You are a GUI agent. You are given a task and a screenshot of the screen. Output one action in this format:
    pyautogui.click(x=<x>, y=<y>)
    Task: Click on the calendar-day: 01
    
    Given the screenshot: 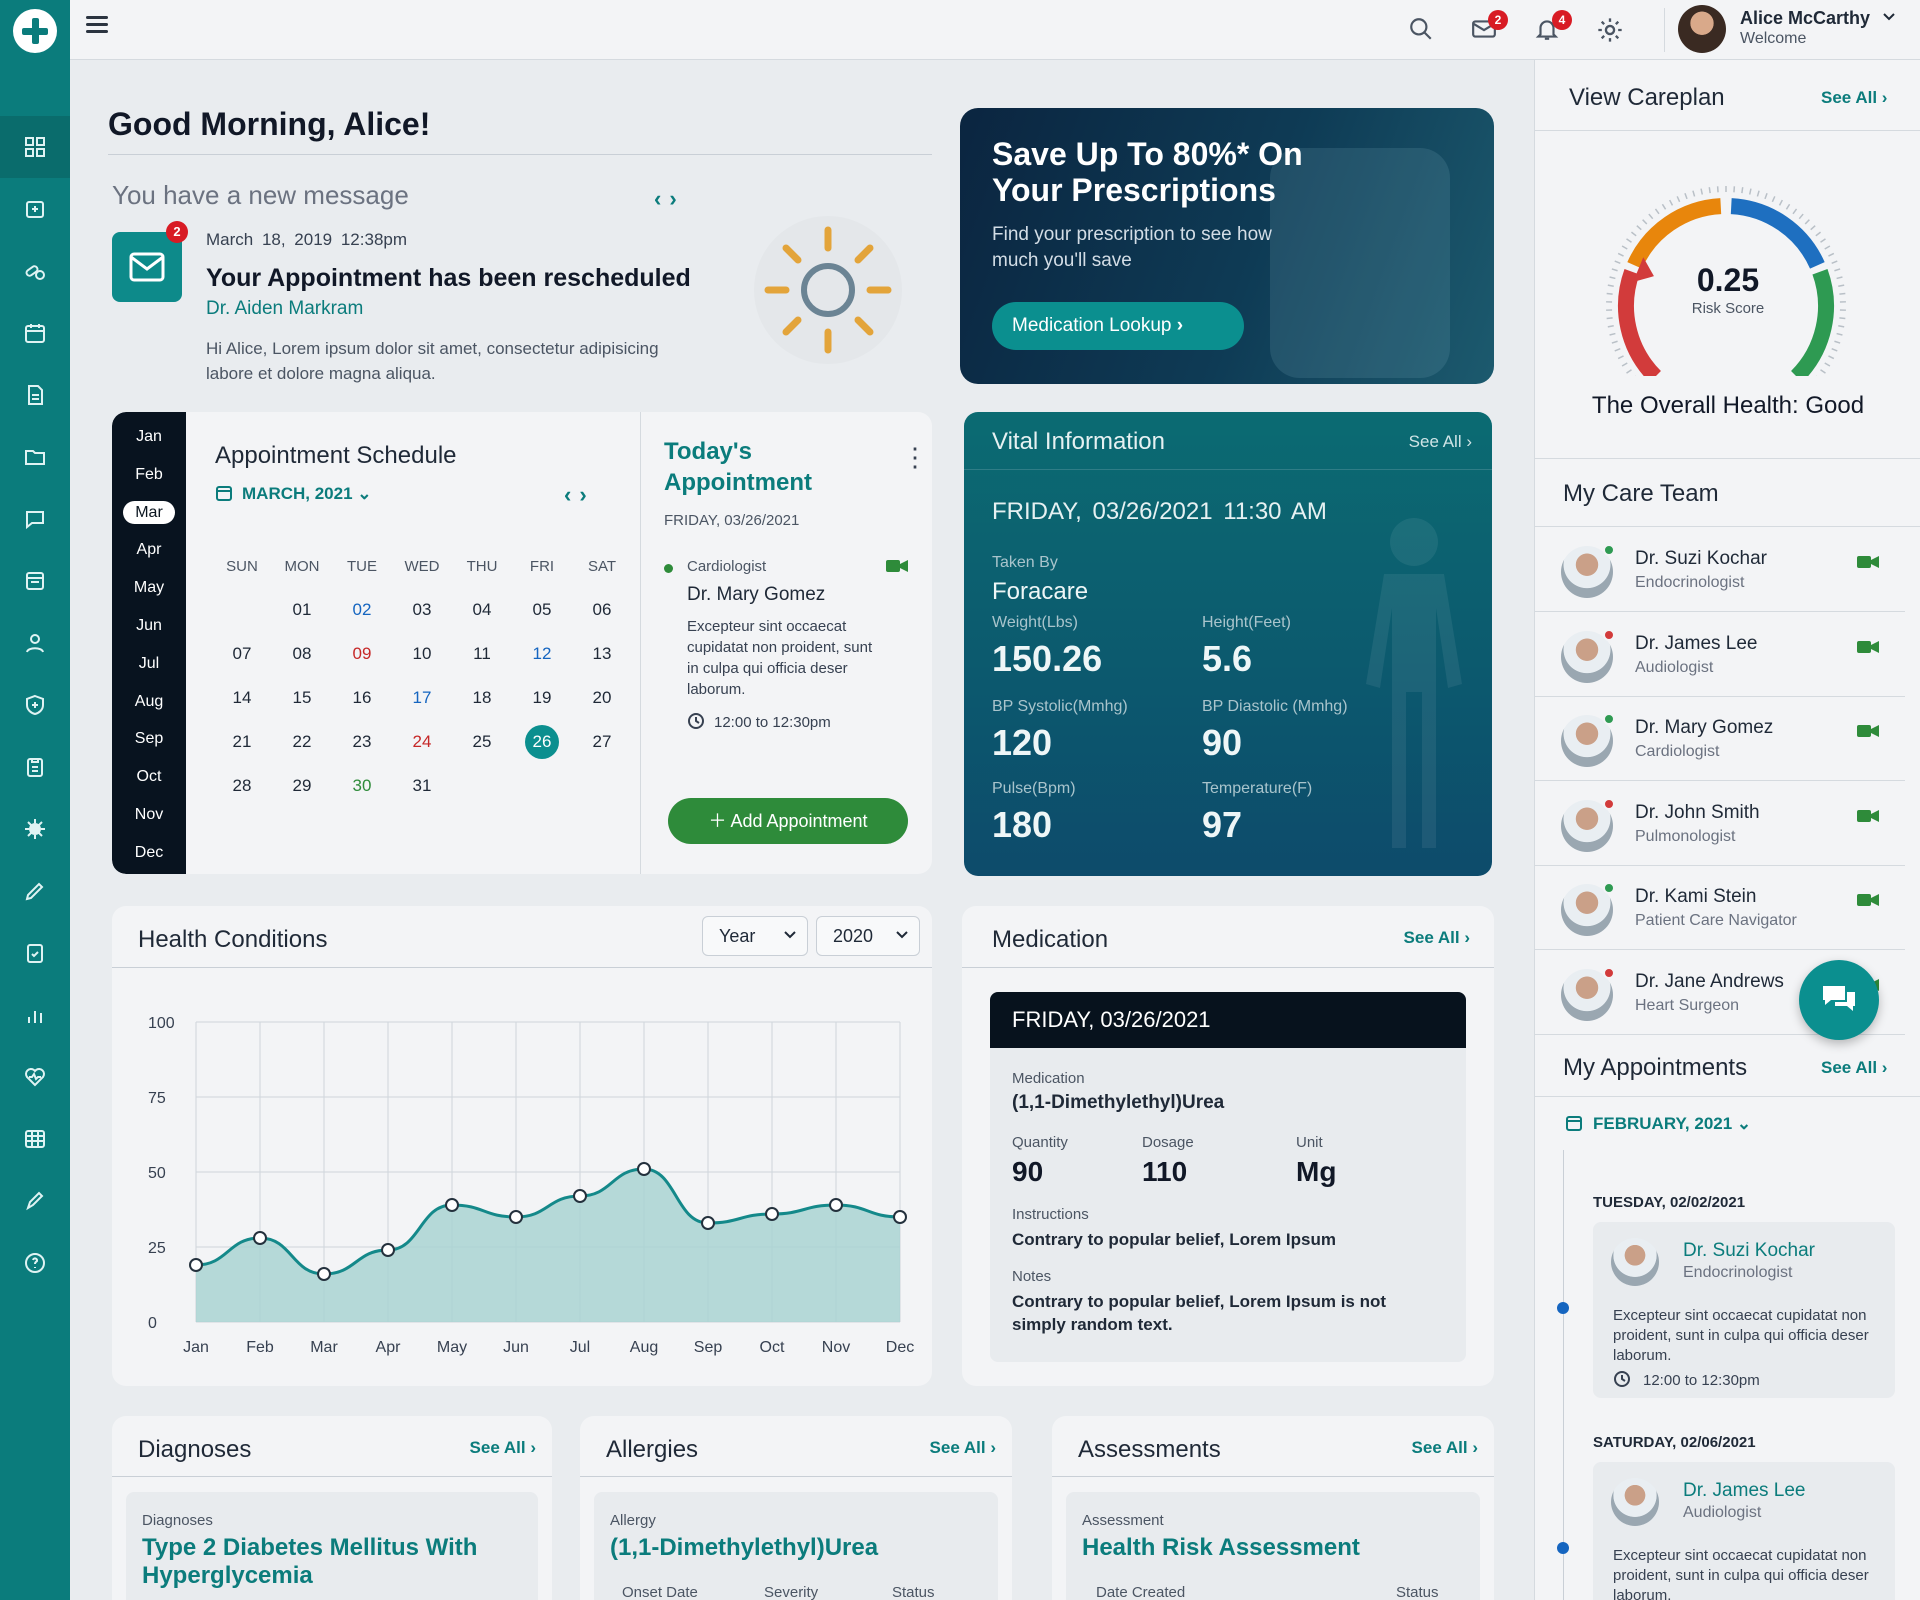 What is the action you would take?
    pyautogui.click(x=302, y=610)
    